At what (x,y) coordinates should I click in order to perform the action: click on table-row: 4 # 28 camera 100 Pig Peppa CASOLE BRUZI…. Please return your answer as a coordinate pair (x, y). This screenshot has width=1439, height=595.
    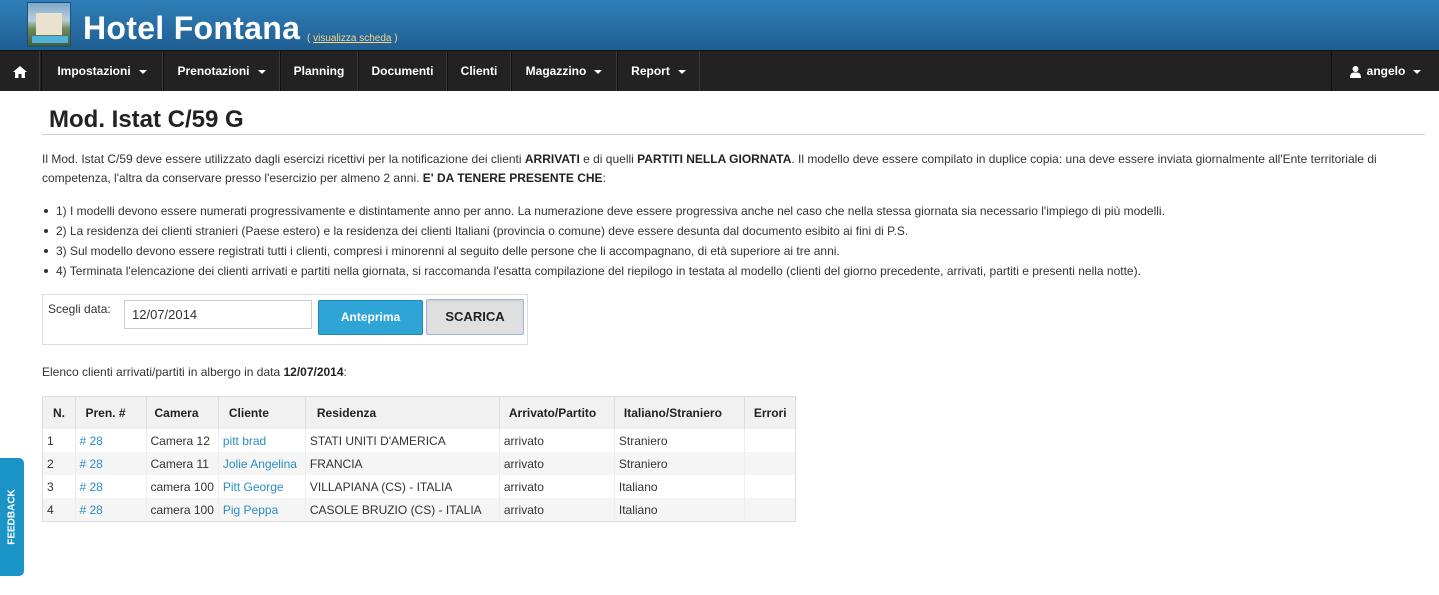
    Looking at the image, I should click on (419, 509).